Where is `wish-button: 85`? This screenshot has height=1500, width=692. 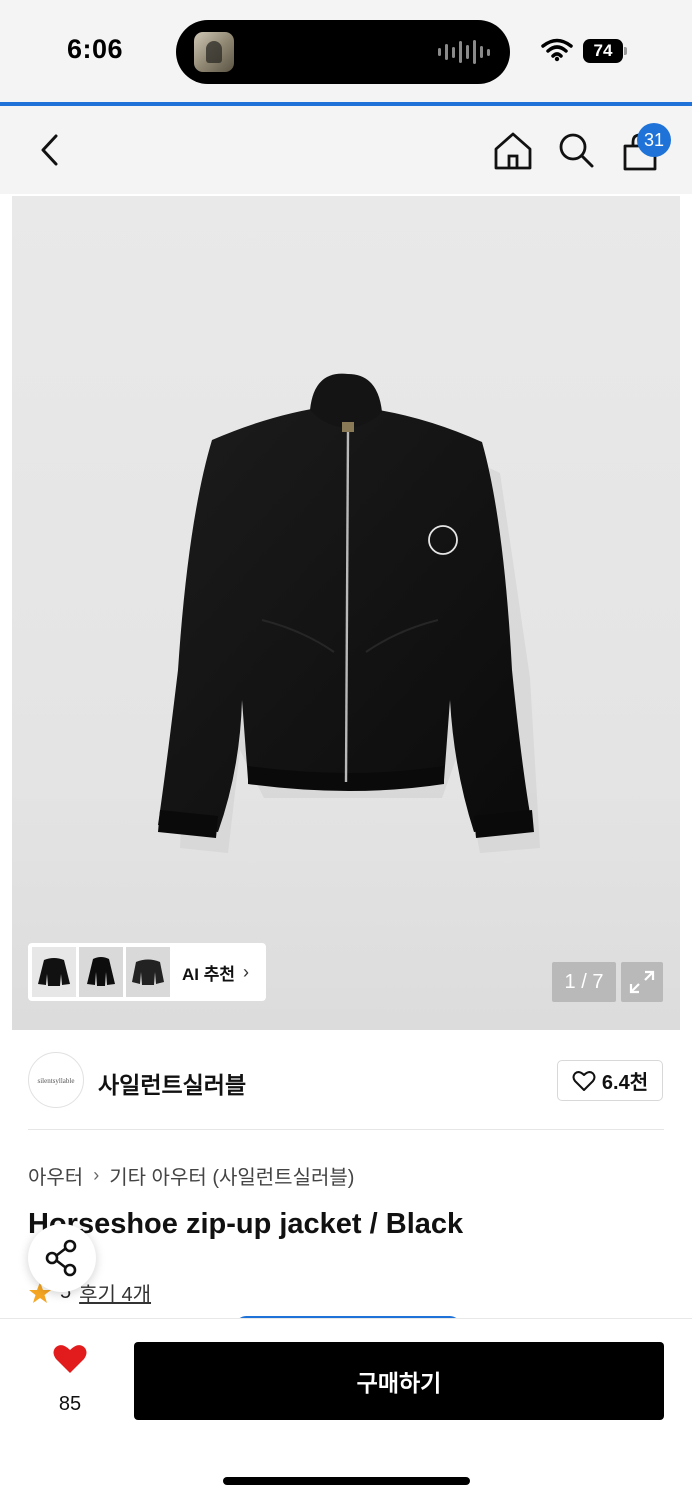
wish-button: 85 is located at coordinates (70, 1380).